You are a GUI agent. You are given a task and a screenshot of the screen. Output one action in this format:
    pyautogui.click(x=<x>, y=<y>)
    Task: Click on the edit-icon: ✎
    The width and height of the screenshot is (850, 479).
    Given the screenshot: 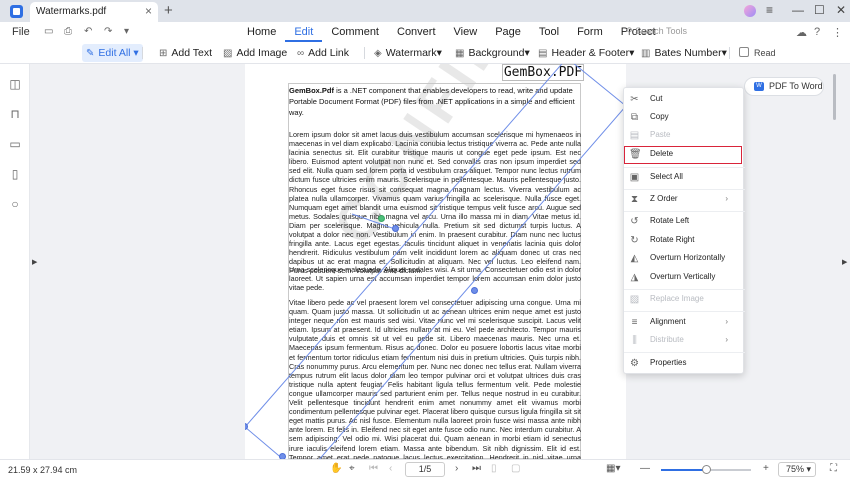 What is the action you would take?
    pyautogui.click(x=90, y=53)
    